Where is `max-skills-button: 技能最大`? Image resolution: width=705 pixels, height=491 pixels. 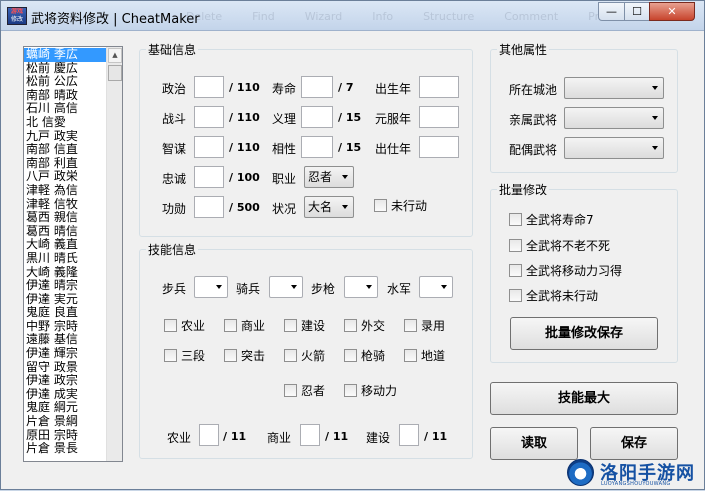 max-skills-button: 技能最大 is located at coordinates (584, 398).